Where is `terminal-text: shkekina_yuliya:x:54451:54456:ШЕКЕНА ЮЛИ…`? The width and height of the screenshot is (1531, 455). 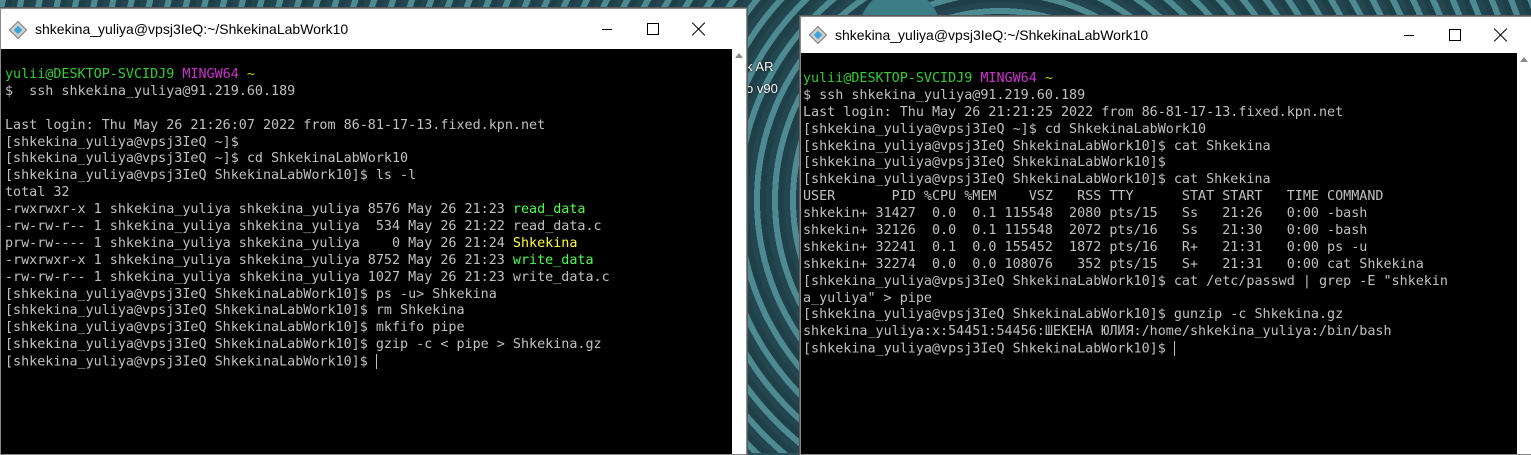 terminal-text: shkekina_yuliya:x:54451:54456:ШЕКЕНА ЮЛИ… is located at coordinates (1097, 332).